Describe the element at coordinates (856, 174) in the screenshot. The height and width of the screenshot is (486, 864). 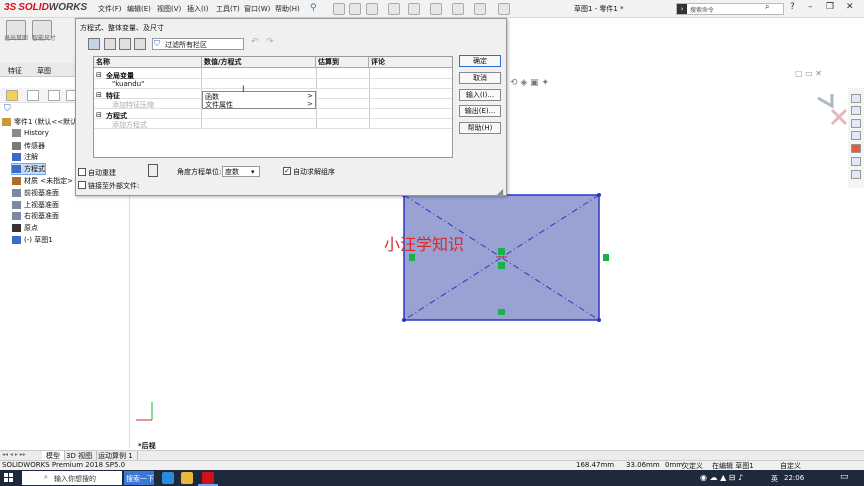
I see `custom-props-icon` at that location.